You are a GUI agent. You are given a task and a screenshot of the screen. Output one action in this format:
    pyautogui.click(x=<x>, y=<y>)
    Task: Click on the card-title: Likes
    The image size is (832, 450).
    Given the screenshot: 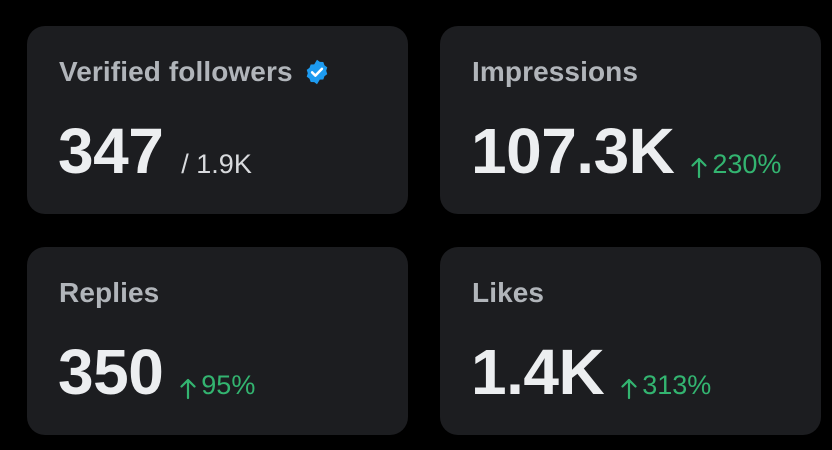 What is the action you would take?
    pyautogui.click(x=508, y=292)
    